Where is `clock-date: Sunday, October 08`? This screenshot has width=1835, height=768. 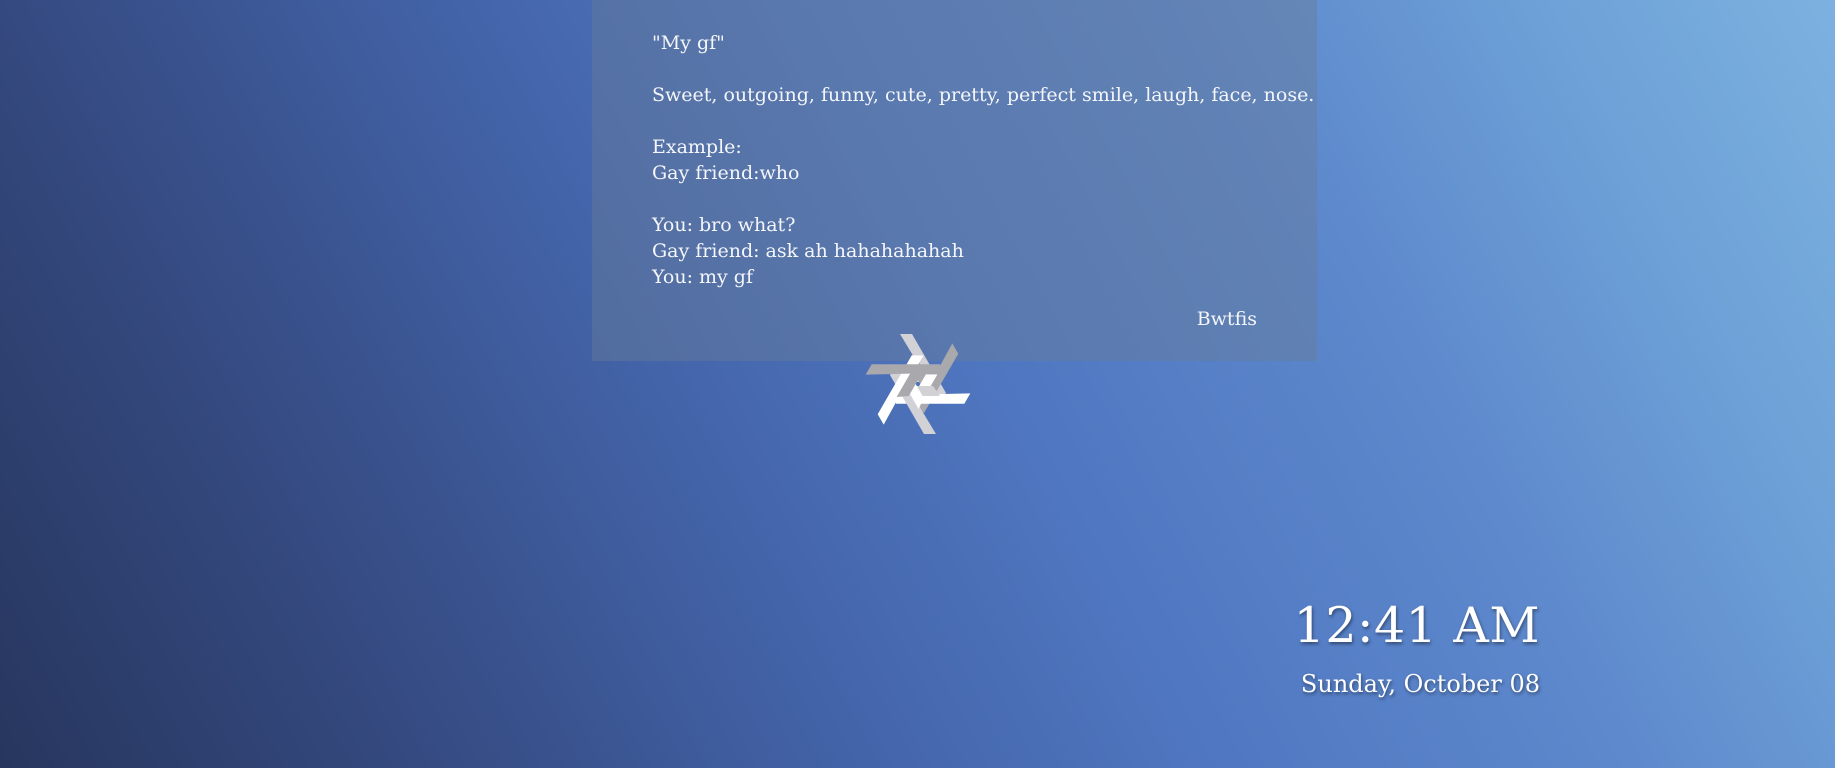 clock-date: Sunday, October 08 is located at coordinates (1420, 684).